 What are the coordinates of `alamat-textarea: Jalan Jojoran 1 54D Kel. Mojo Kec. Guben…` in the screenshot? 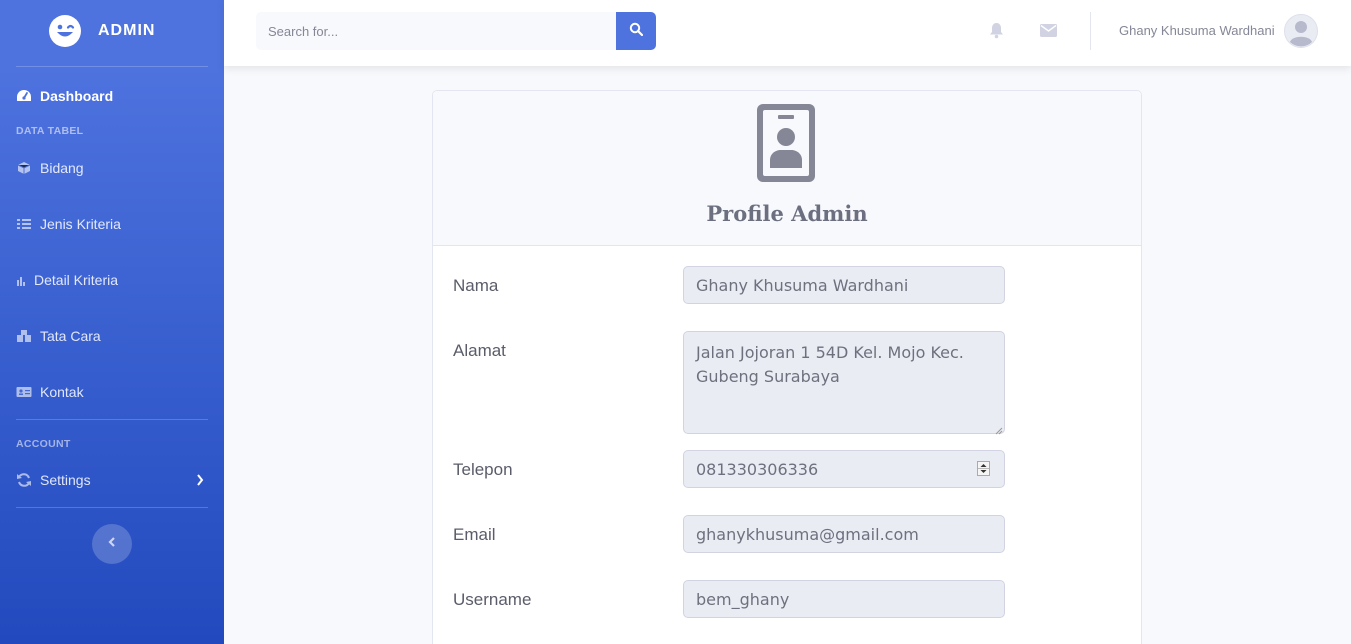 It's located at (844, 382).